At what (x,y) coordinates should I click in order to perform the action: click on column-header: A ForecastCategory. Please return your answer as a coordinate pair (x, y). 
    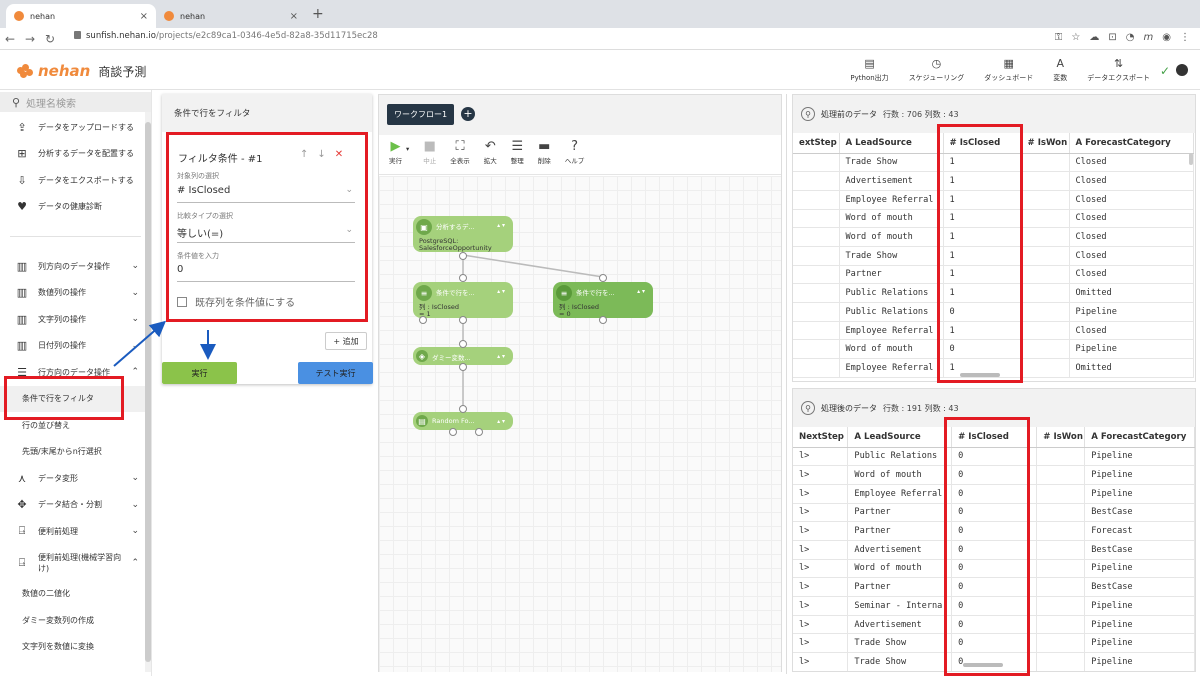
    Looking at the image, I should click on (1131, 143).